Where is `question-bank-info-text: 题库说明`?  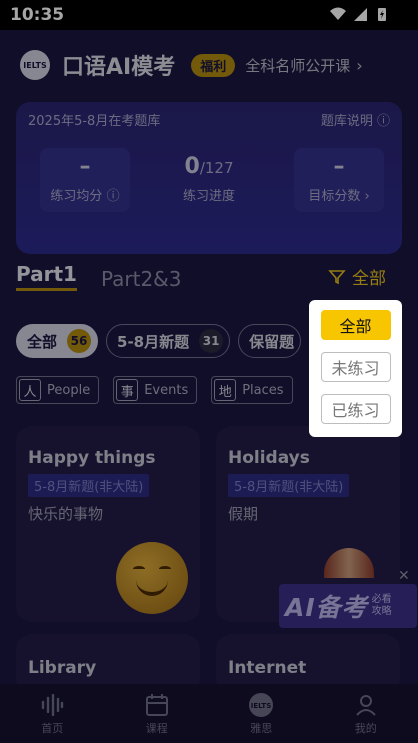 question-bank-info-text: 题库说明 is located at coordinates (346, 121).